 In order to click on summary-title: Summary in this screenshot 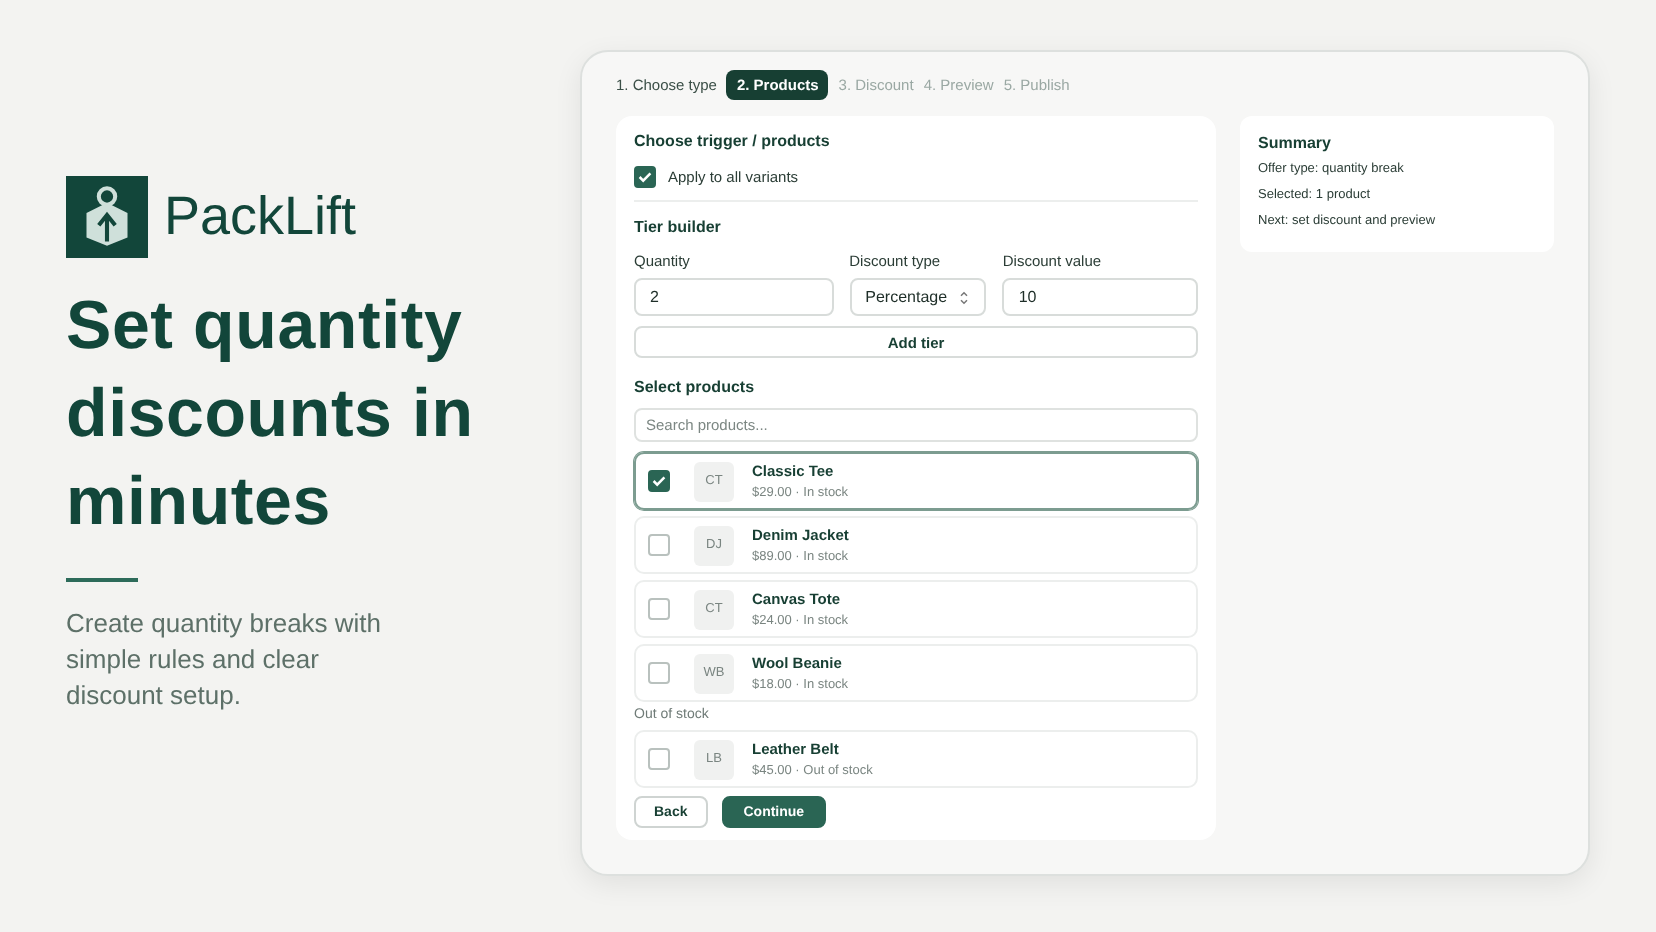, I will do `click(1295, 143)`.